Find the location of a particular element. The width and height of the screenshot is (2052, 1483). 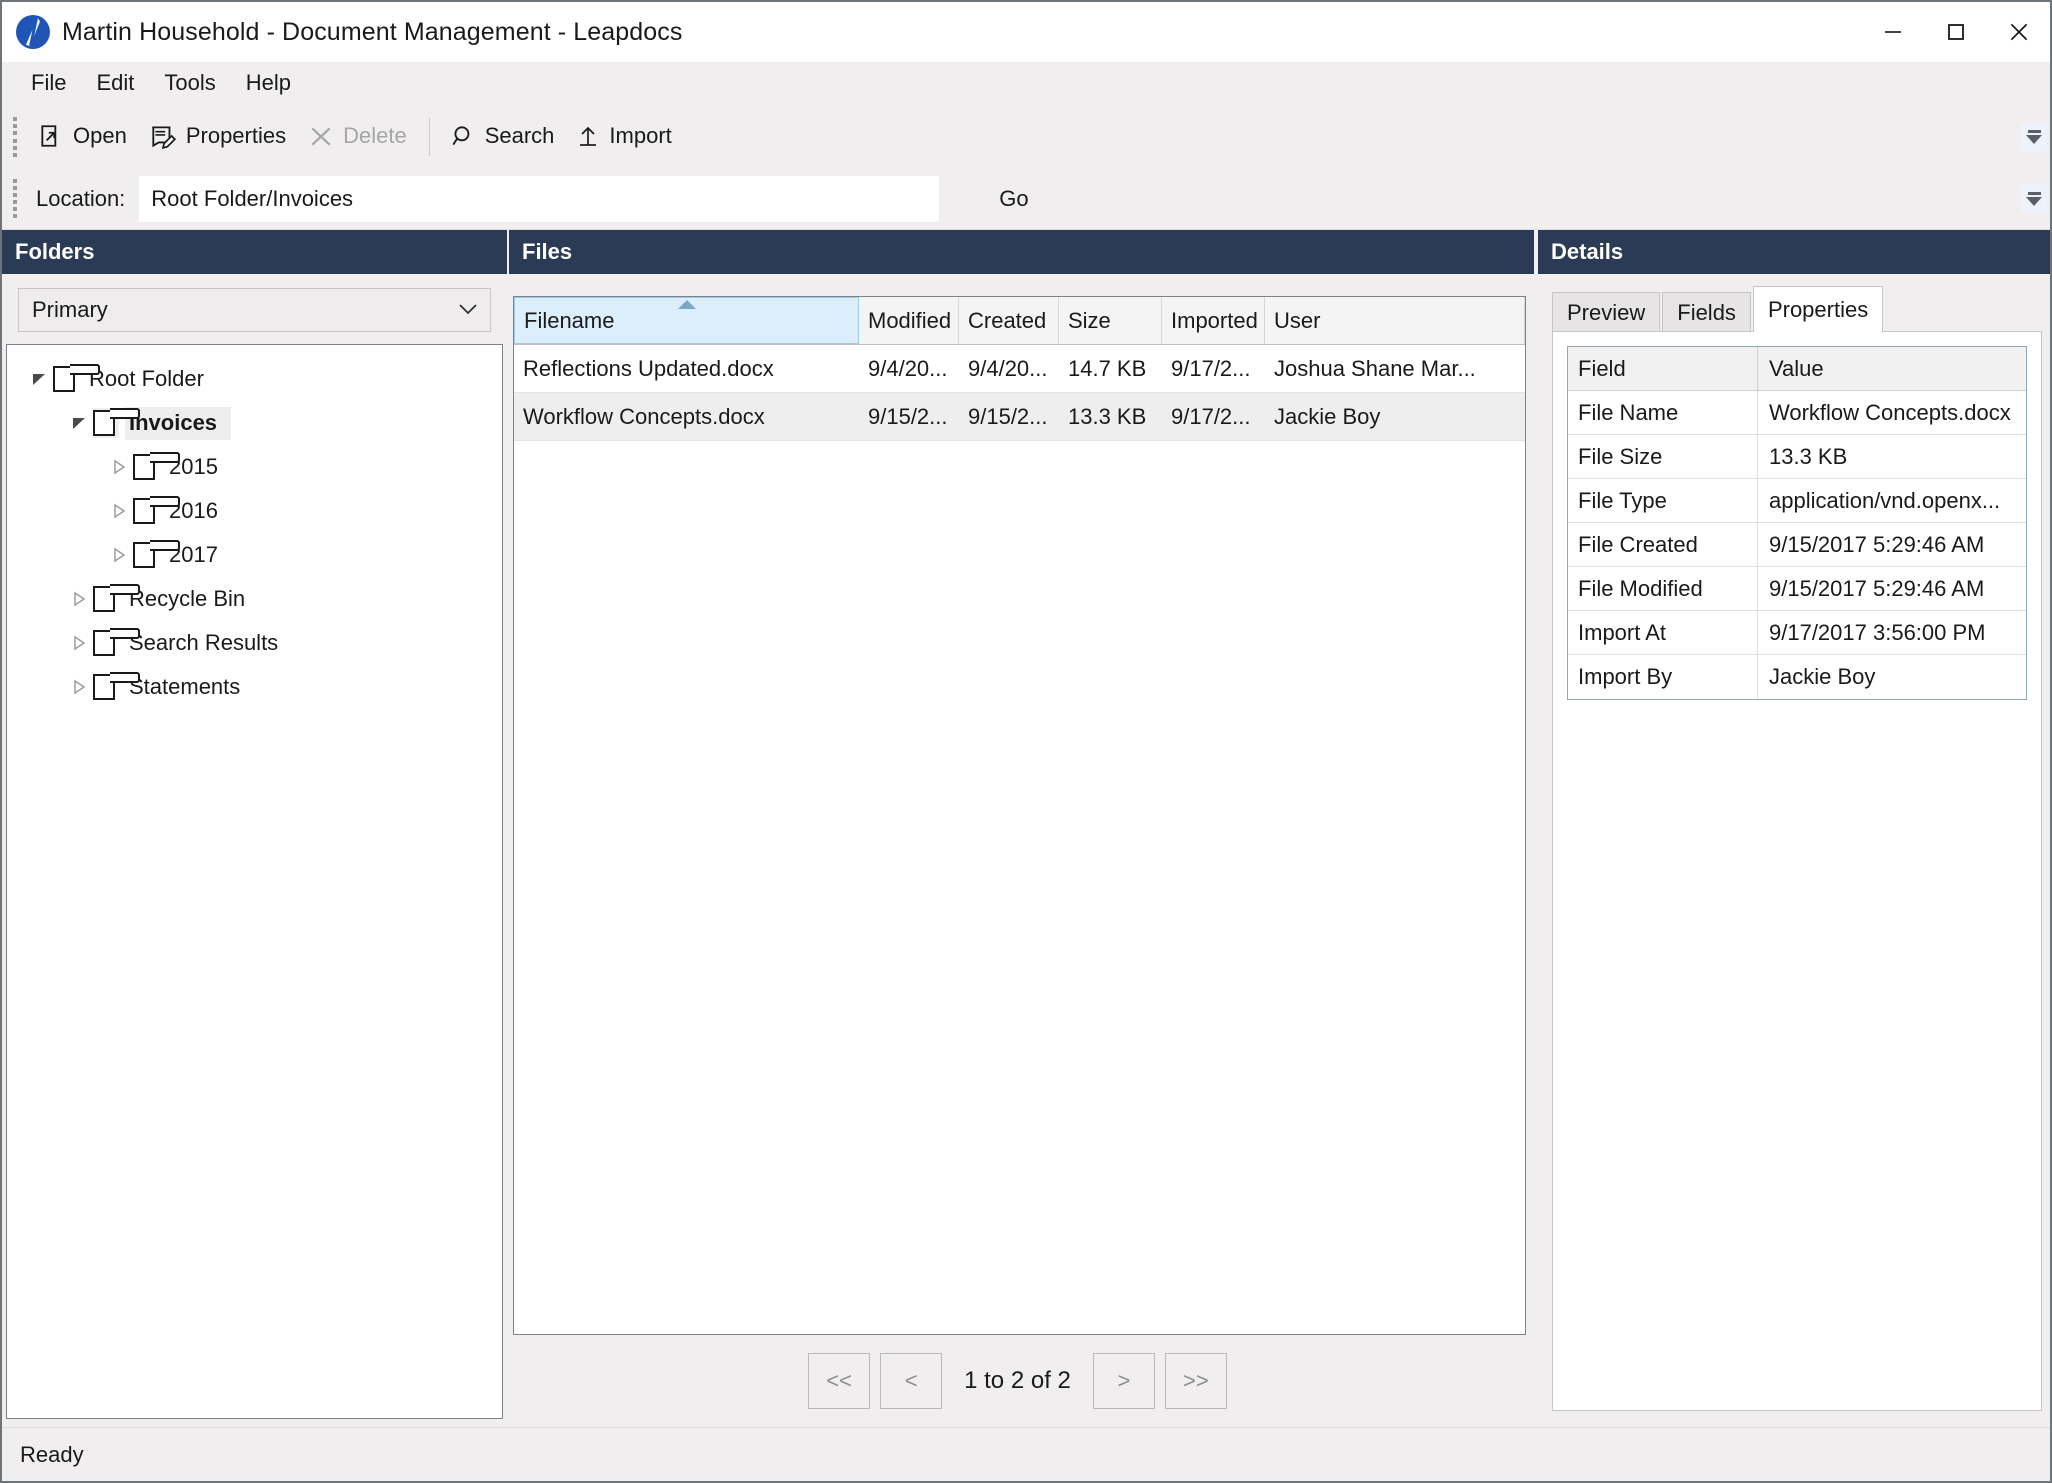

properties-button-label: Properties is located at coordinates (236, 135).